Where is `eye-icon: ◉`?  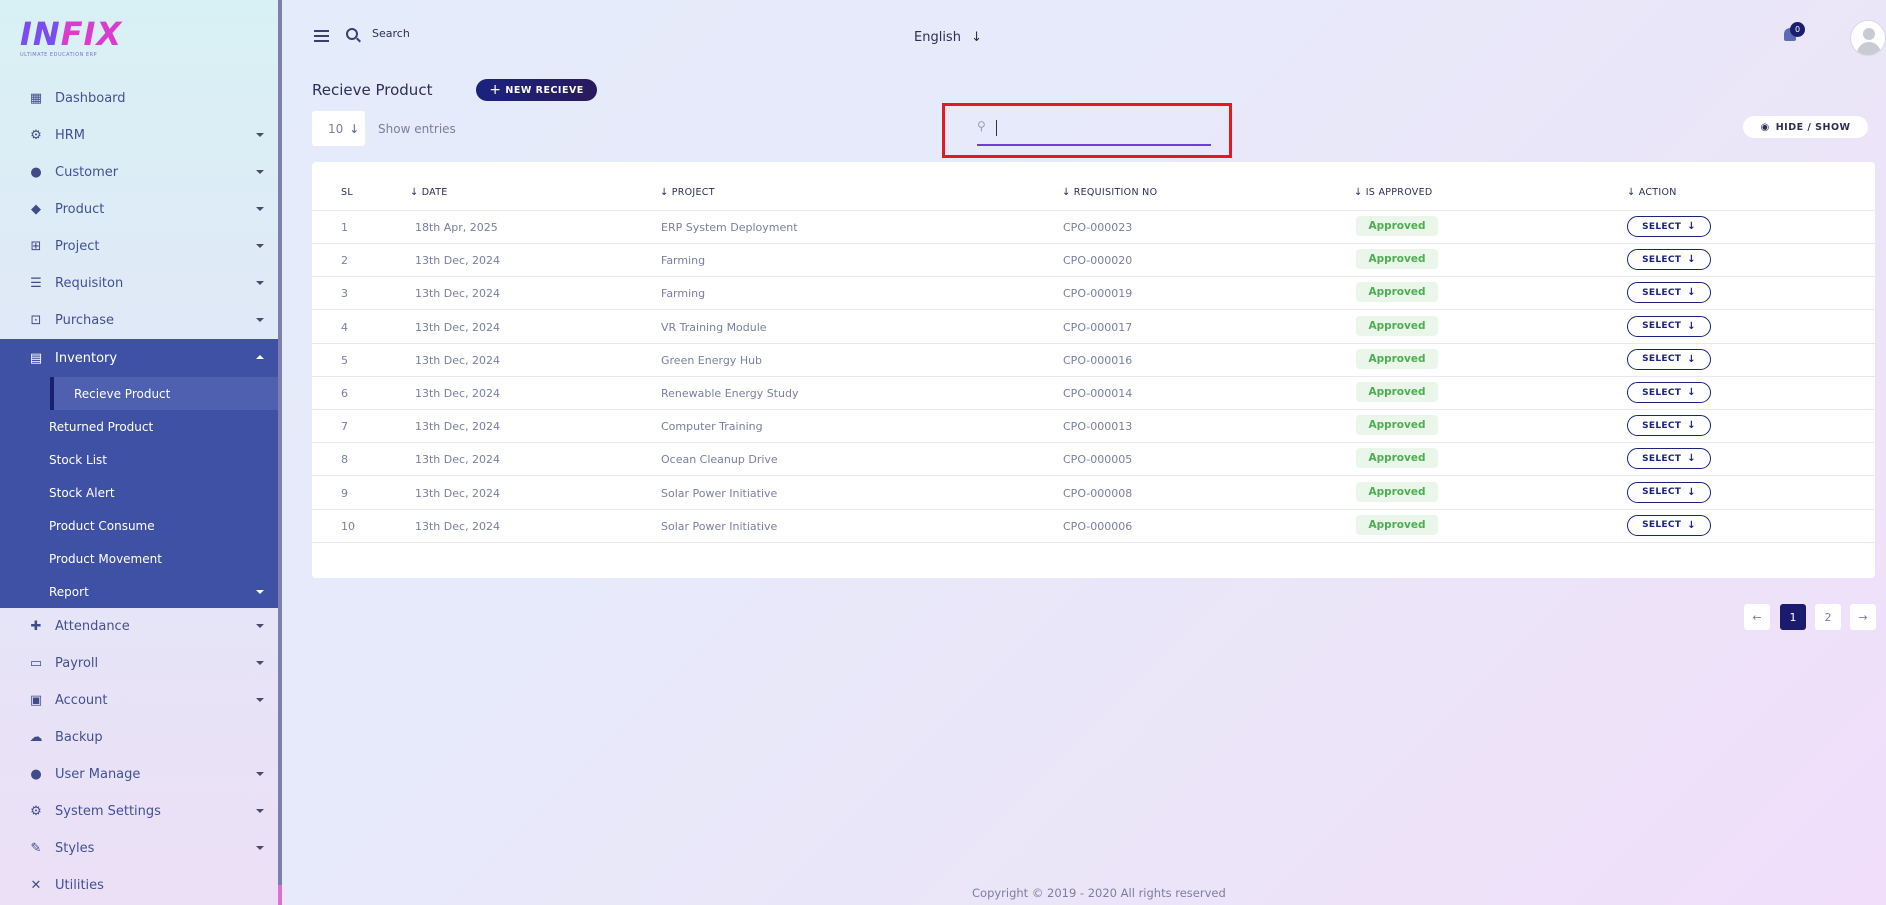 eye-icon: ◉ is located at coordinates (1765, 127).